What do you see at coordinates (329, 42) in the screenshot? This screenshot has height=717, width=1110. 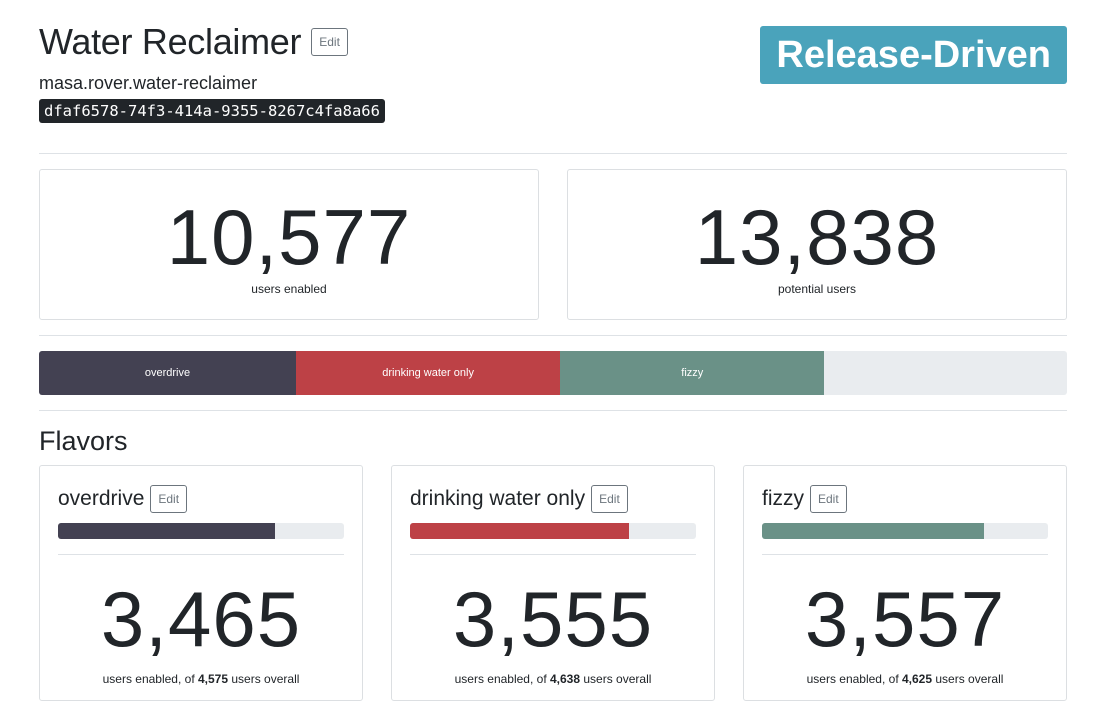 I see `edit-feature-button: Edit` at bounding box center [329, 42].